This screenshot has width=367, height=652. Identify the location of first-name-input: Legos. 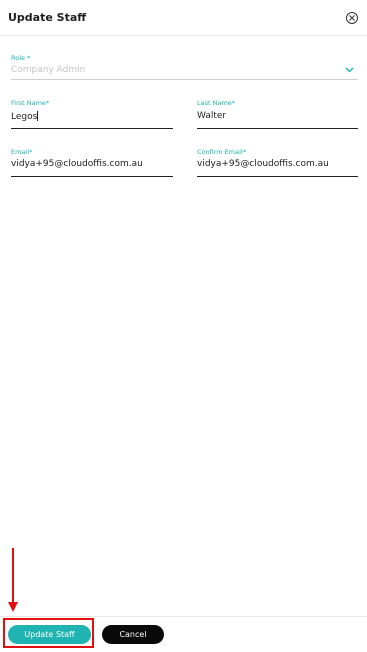
(24, 117).